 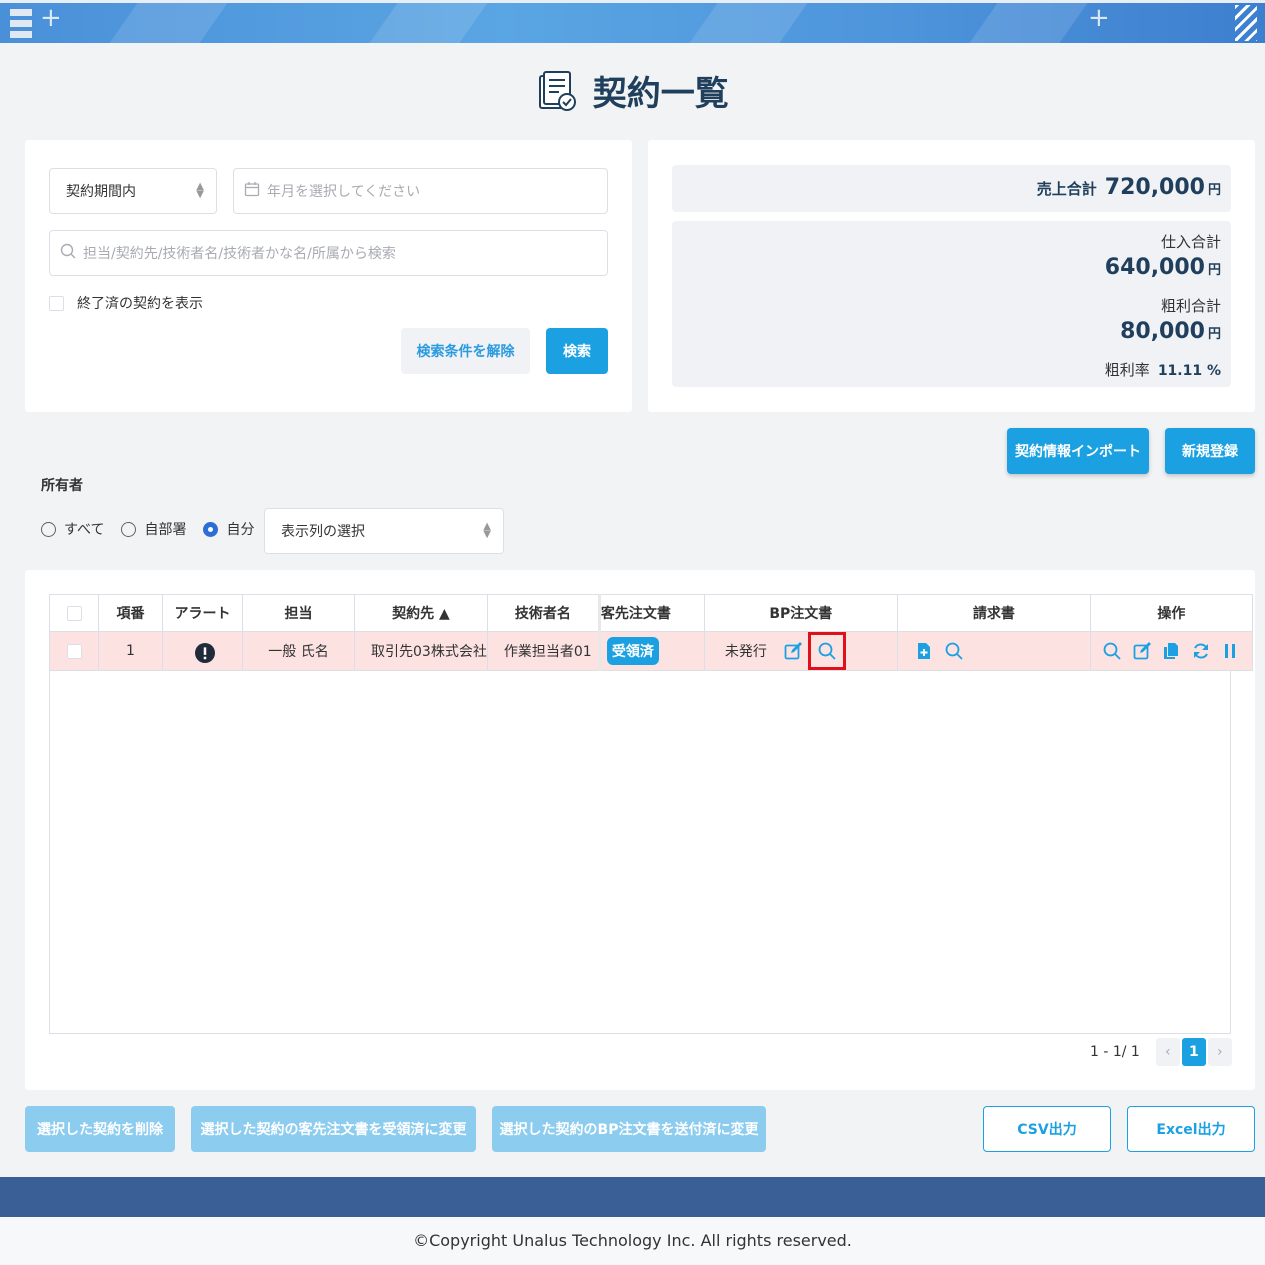 I want to click on pagination: 1 - 1/ 1 ‹ 1 ›, so click(x=1161, y=1052).